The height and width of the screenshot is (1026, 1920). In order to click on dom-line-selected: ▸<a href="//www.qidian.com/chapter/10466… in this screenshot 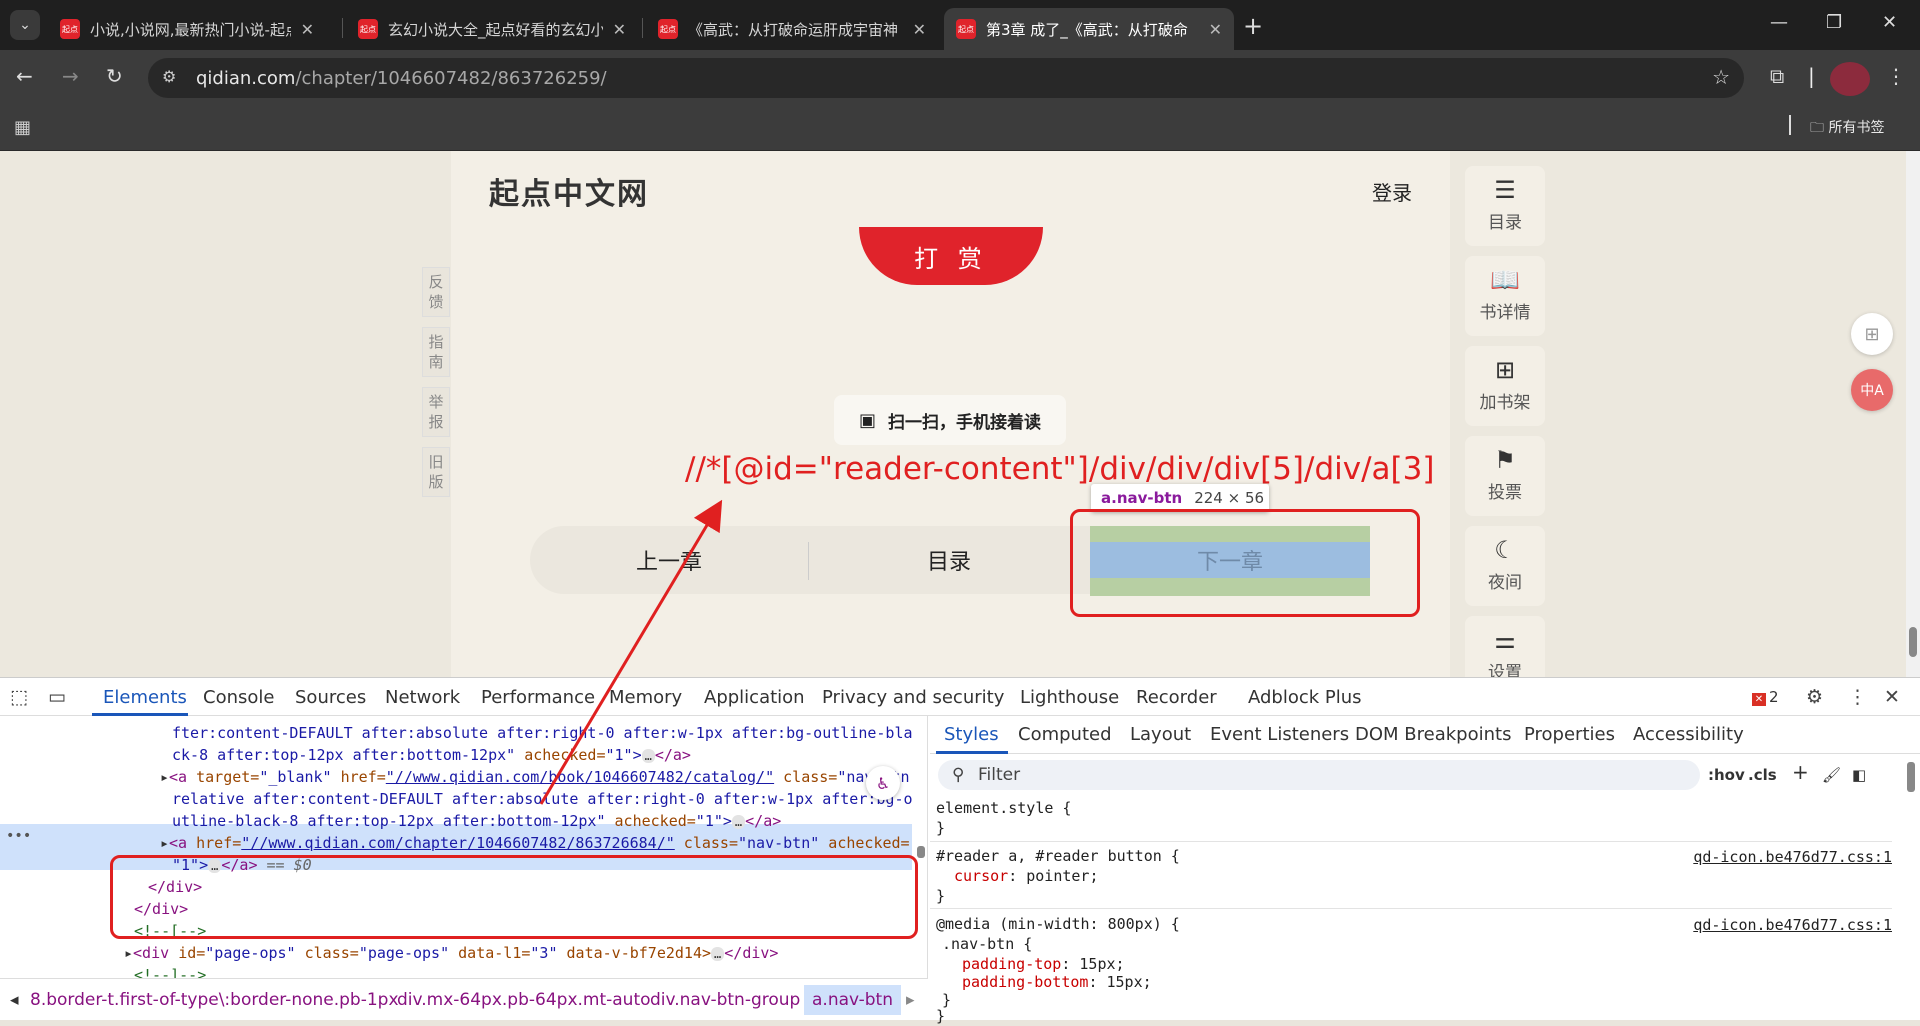, I will do `click(535, 843)`.